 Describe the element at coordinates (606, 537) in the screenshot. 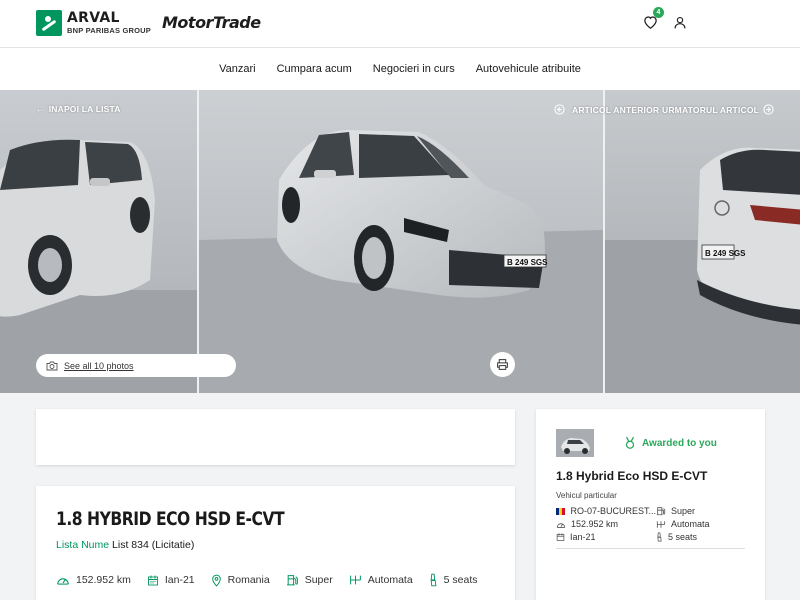

I see `summary-date: Ian-21` at that location.